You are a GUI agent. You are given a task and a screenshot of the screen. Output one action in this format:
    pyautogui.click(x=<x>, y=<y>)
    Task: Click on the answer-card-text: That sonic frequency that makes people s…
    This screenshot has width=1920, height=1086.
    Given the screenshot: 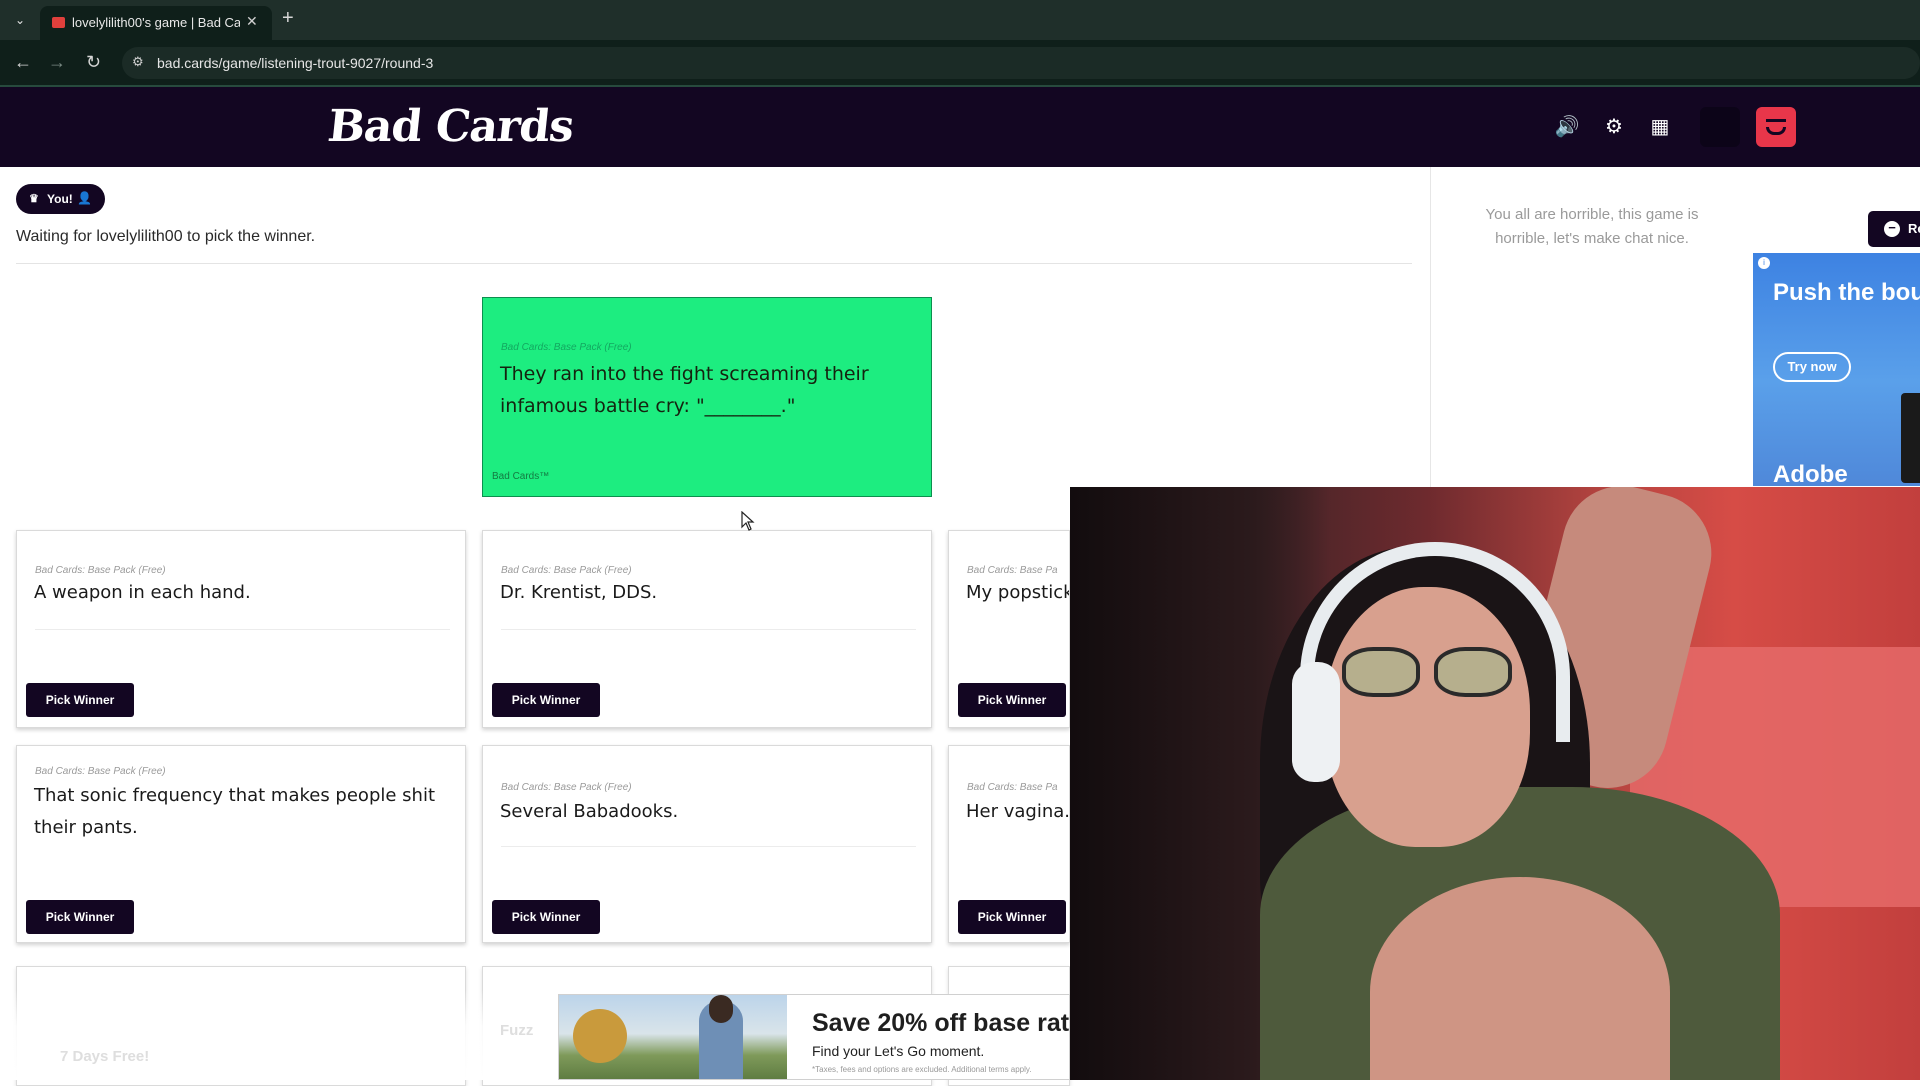 What is the action you would take?
    pyautogui.click(x=235, y=811)
    